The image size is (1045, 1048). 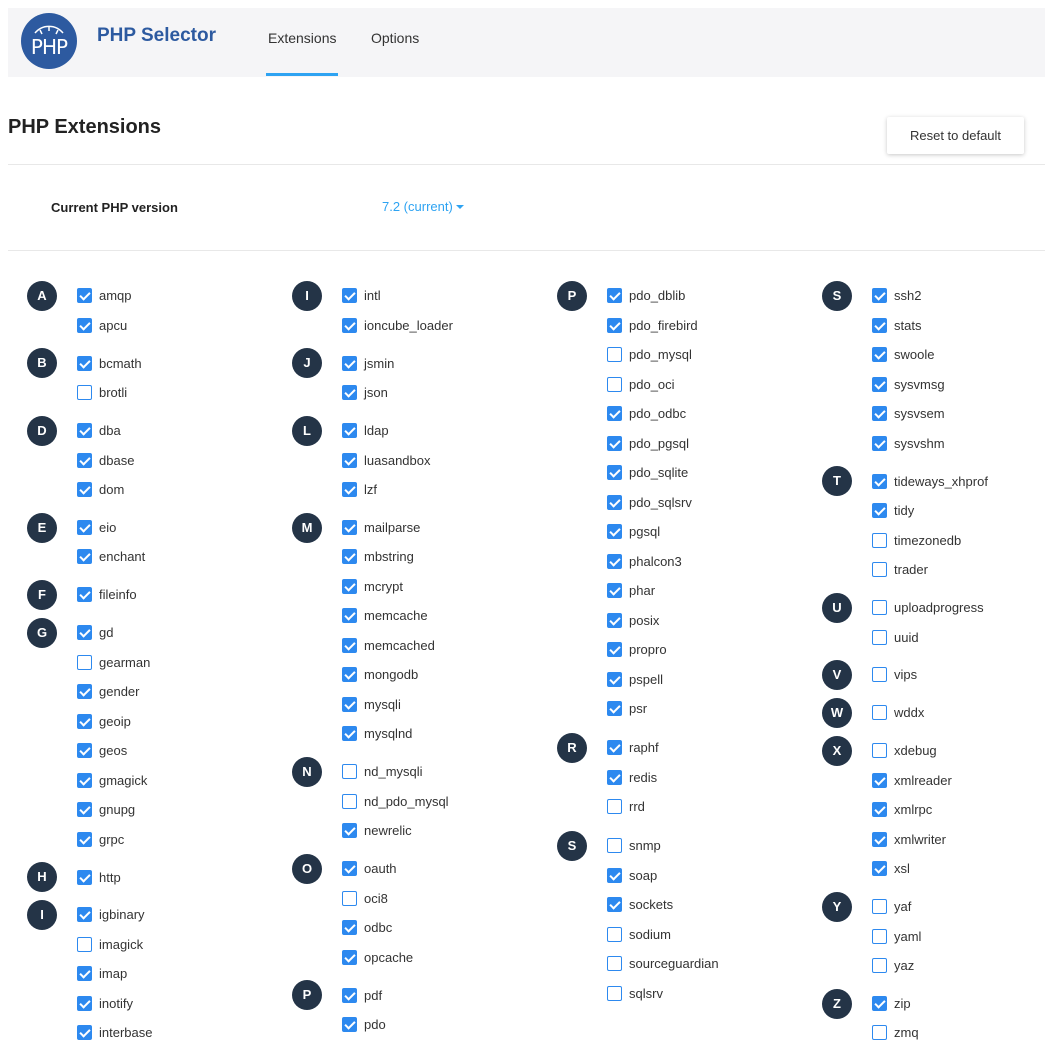 I want to click on extension-item: fileinfo, so click(x=114, y=595).